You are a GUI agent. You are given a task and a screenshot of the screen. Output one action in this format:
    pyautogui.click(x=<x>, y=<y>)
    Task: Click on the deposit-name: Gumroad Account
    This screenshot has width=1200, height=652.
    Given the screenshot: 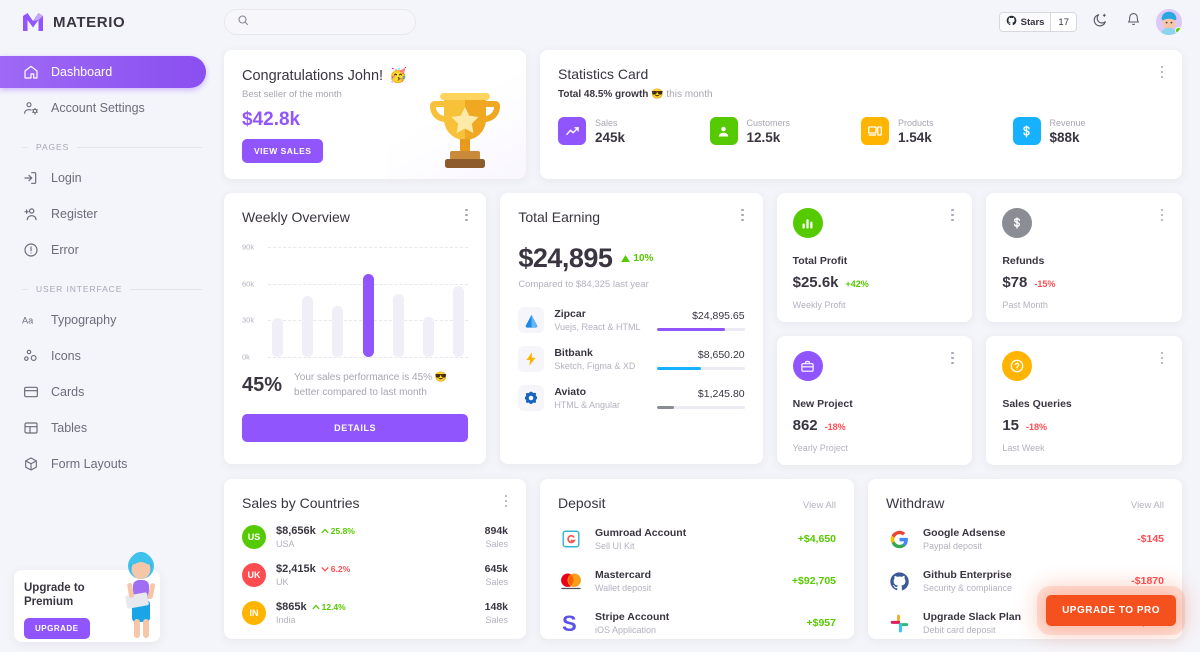 What is the action you would take?
    pyautogui.click(x=641, y=533)
    